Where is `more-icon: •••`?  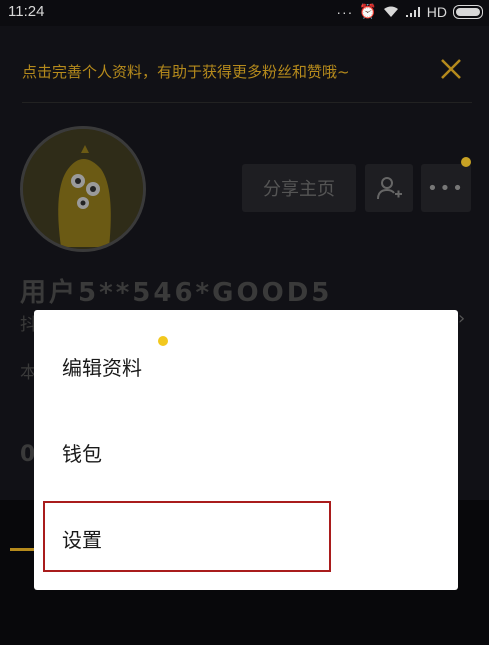
more-icon: ••• is located at coordinates (446, 188).